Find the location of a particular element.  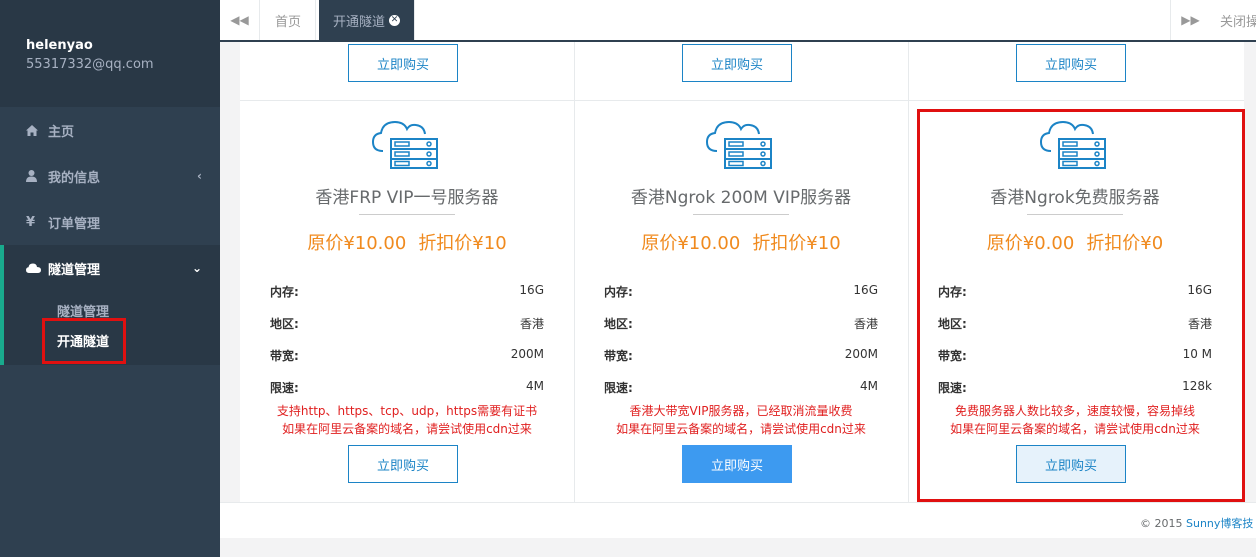

double-chevron-right-icon: ▶▶ is located at coordinates (1190, 20).